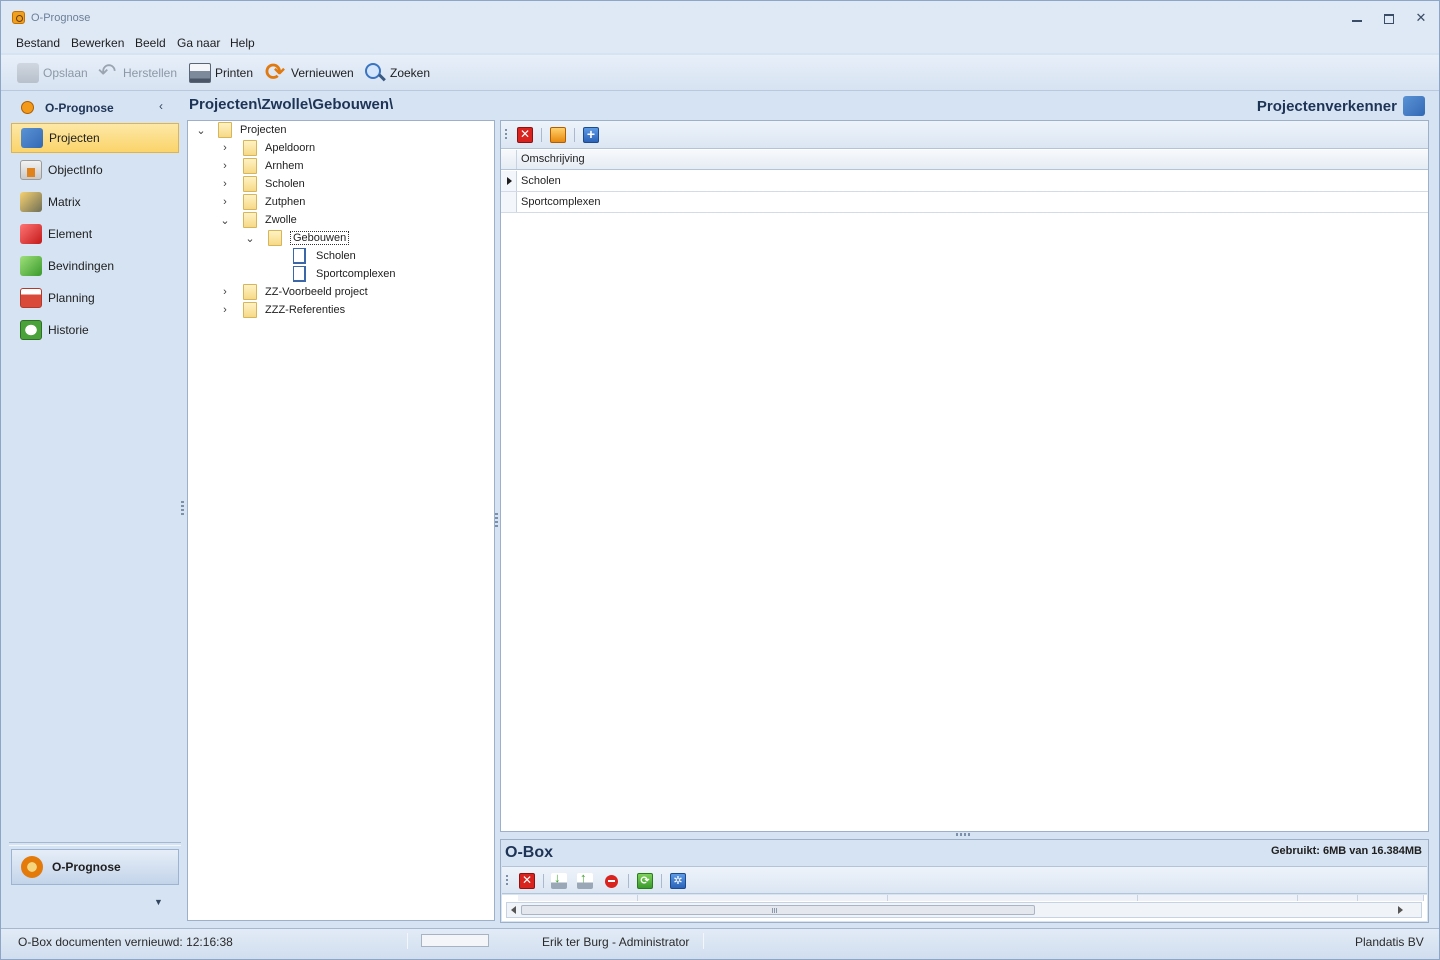 This screenshot has width=1440, height=960. Describe the element at coordinates (964, 834) in the screenshot. I see `obox-splitter-grip` at that location.